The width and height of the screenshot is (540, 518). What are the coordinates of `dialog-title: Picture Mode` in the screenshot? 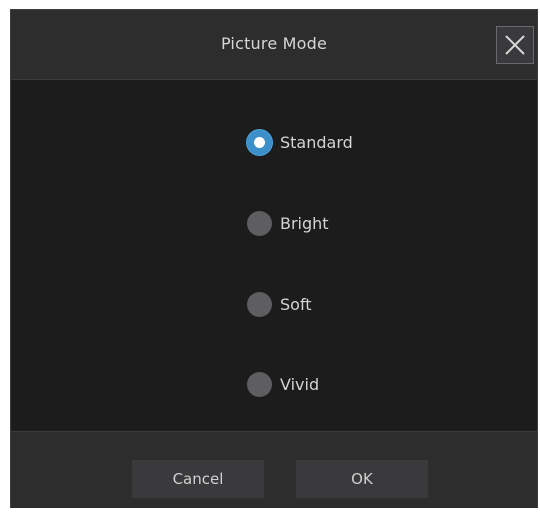 It's located at (274, 43).